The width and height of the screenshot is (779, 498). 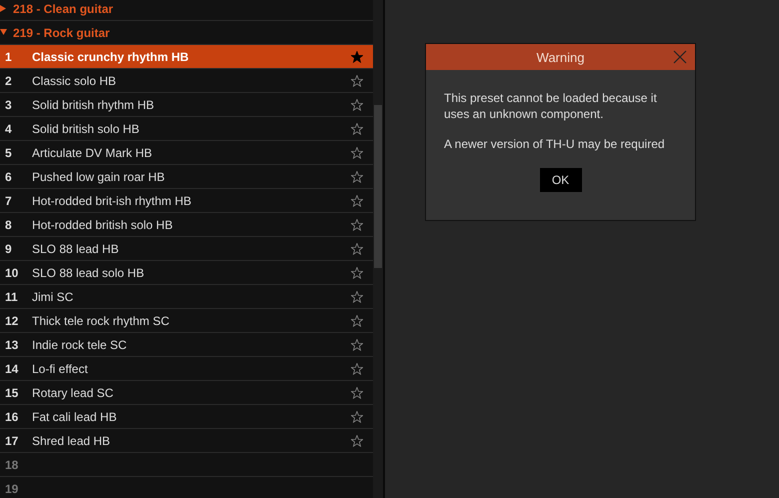 What do you see at coordinates (11, 297) in the screenshot?
I see `preset-number: 11` at bounding box center [11, 297].